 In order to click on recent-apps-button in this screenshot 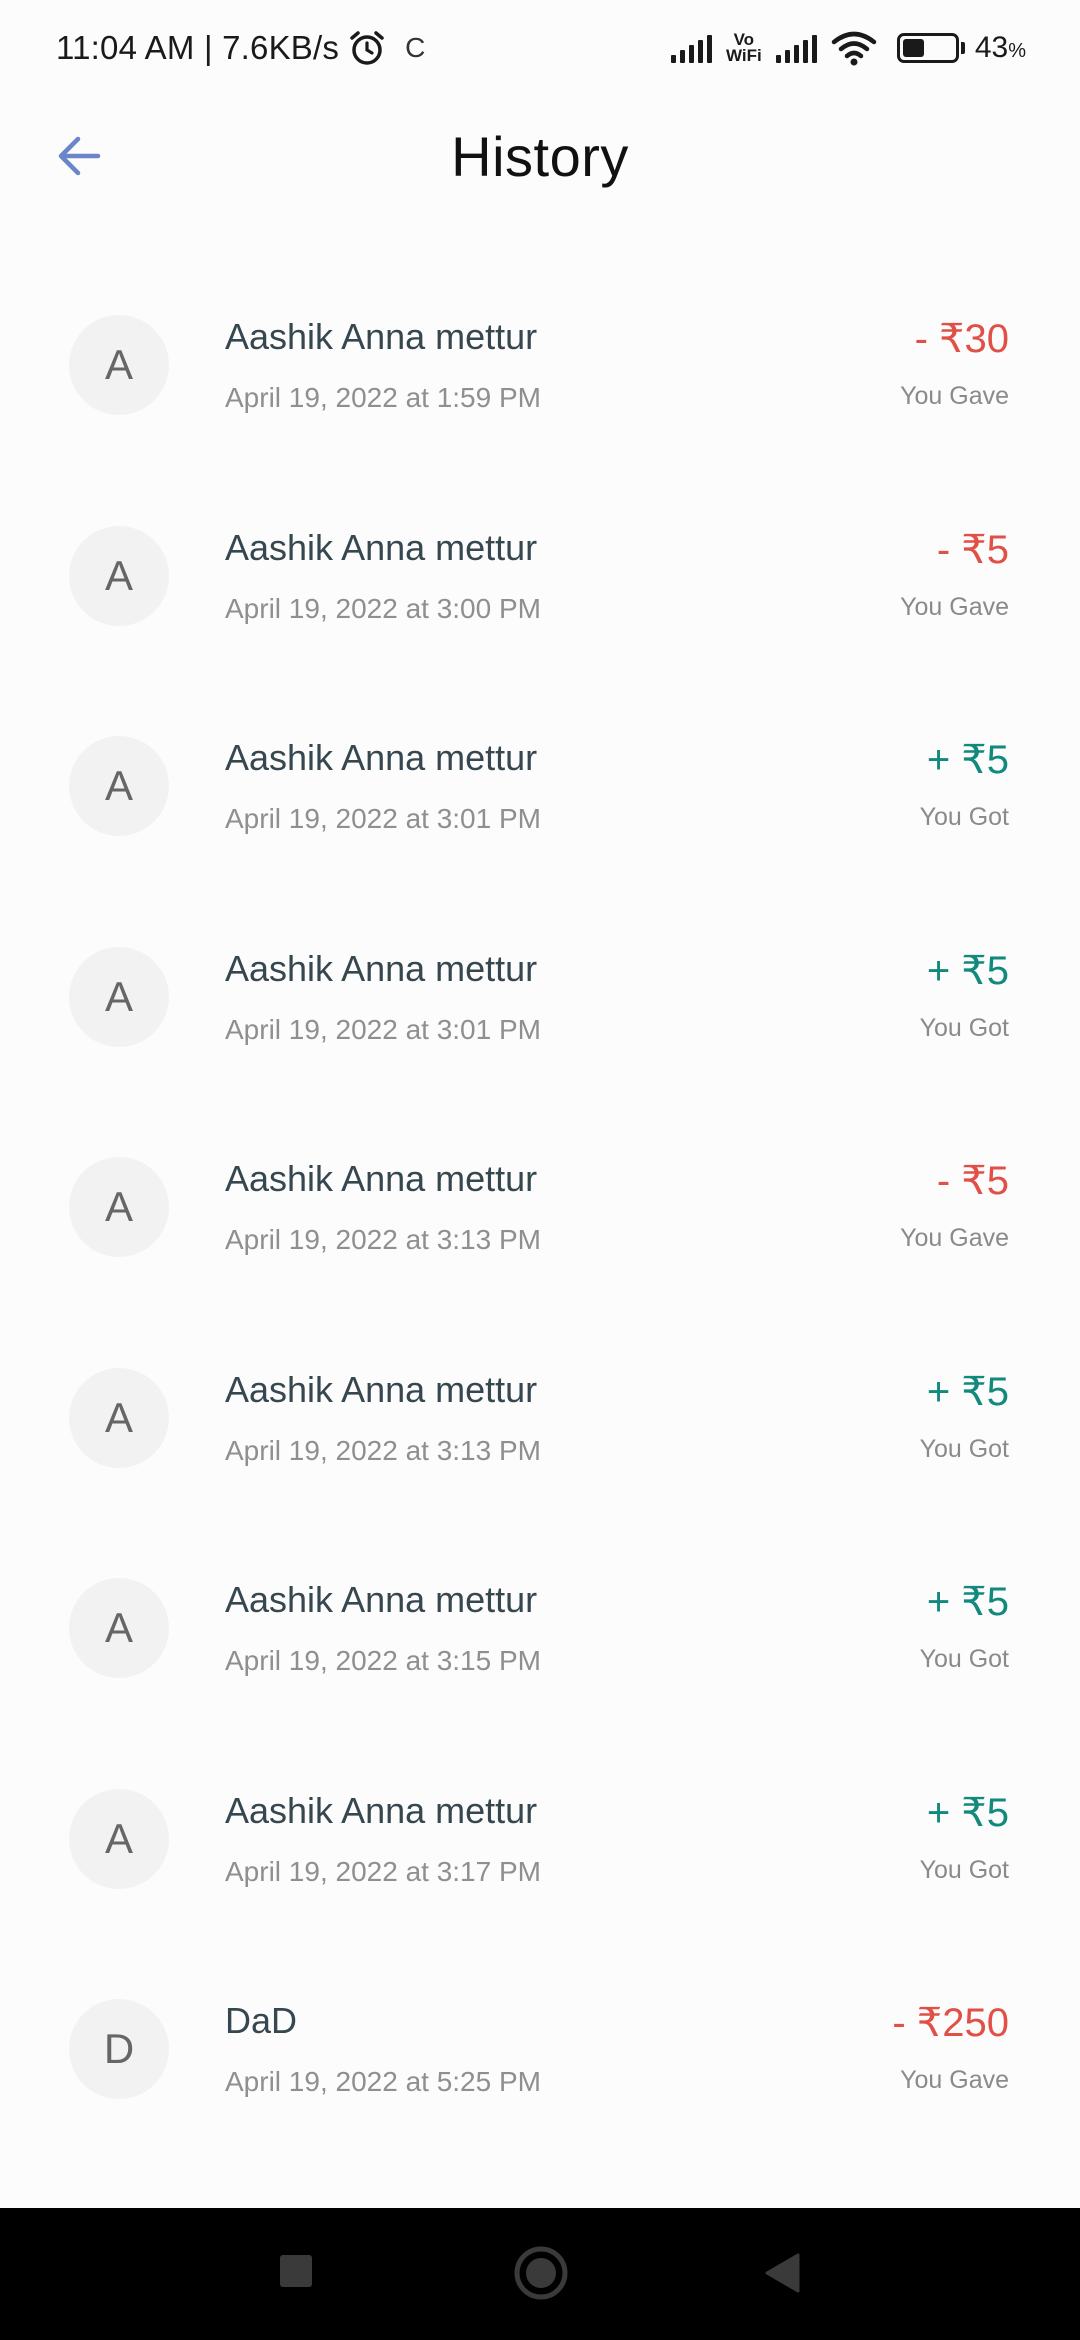, I will do `click(296, 2271)`.